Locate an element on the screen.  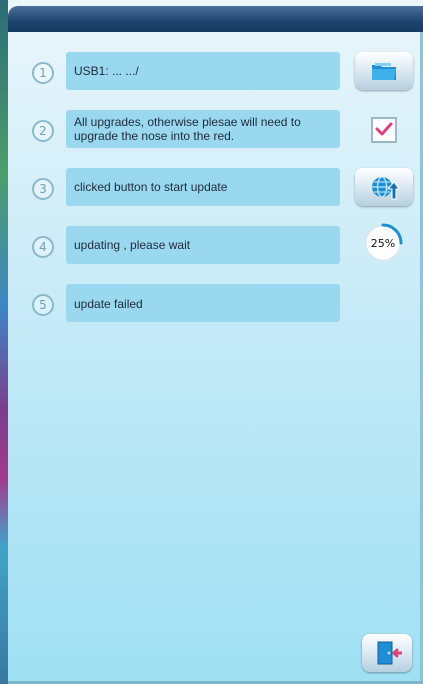
step-number-5: 5 is located at coordinates (43, 305).